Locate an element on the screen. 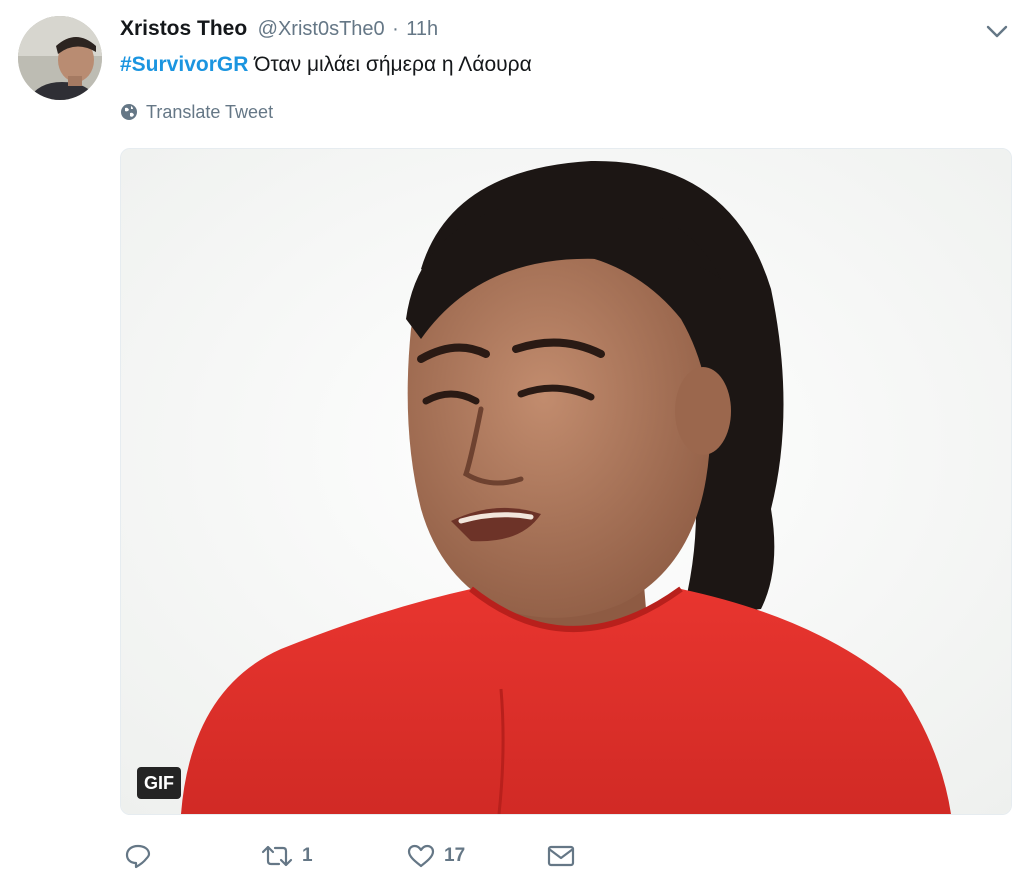 Image resolution: width=1024 pixels, height=881 pixels. like-count: 17 is located at coordinates (455, 855).